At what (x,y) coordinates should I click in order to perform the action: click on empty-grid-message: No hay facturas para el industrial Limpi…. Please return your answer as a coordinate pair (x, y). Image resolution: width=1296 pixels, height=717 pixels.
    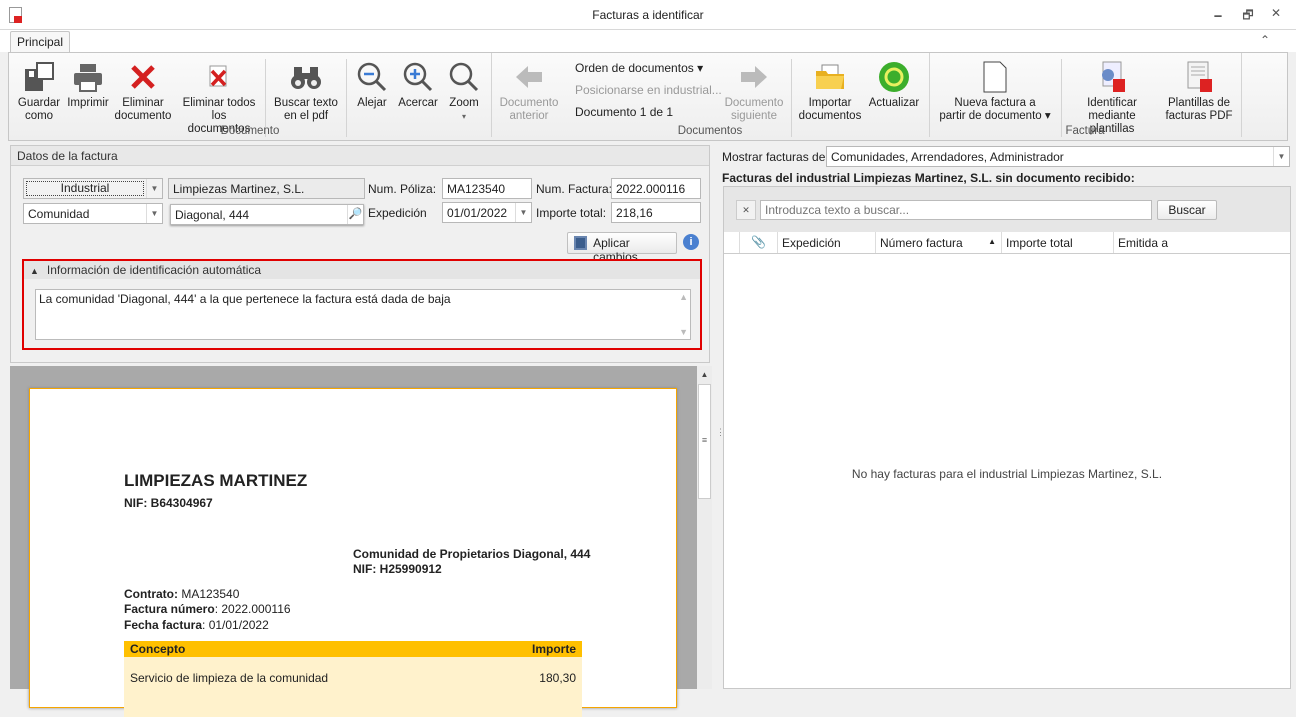
    Looking at the image, I should click on (1007, 474).